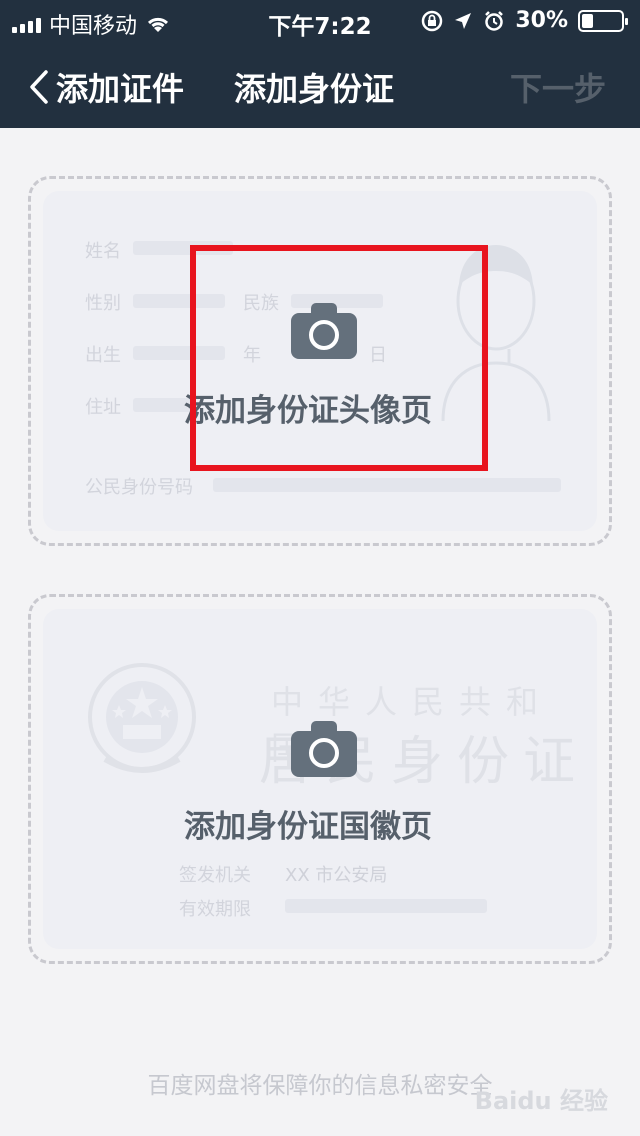  What do you see at coordinates (558, 87) in the screenshot?
I see `next-step-button: 下一步` at bounding box center [558, 87].